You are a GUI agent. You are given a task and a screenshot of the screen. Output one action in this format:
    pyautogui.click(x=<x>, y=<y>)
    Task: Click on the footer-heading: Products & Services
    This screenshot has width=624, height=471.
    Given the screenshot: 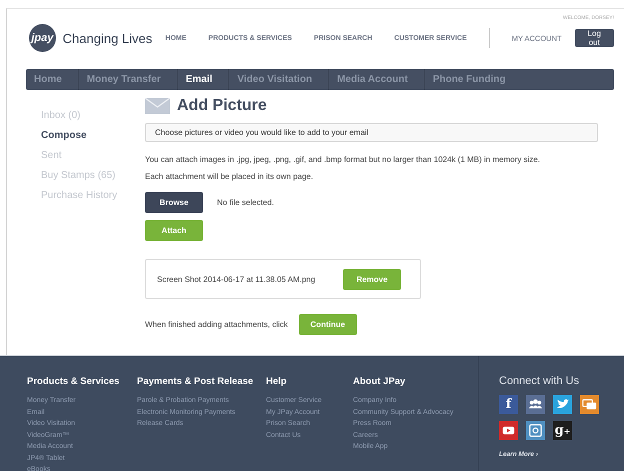 What is the action you would take?
    pyautogui.click(x=73, y=381)
    